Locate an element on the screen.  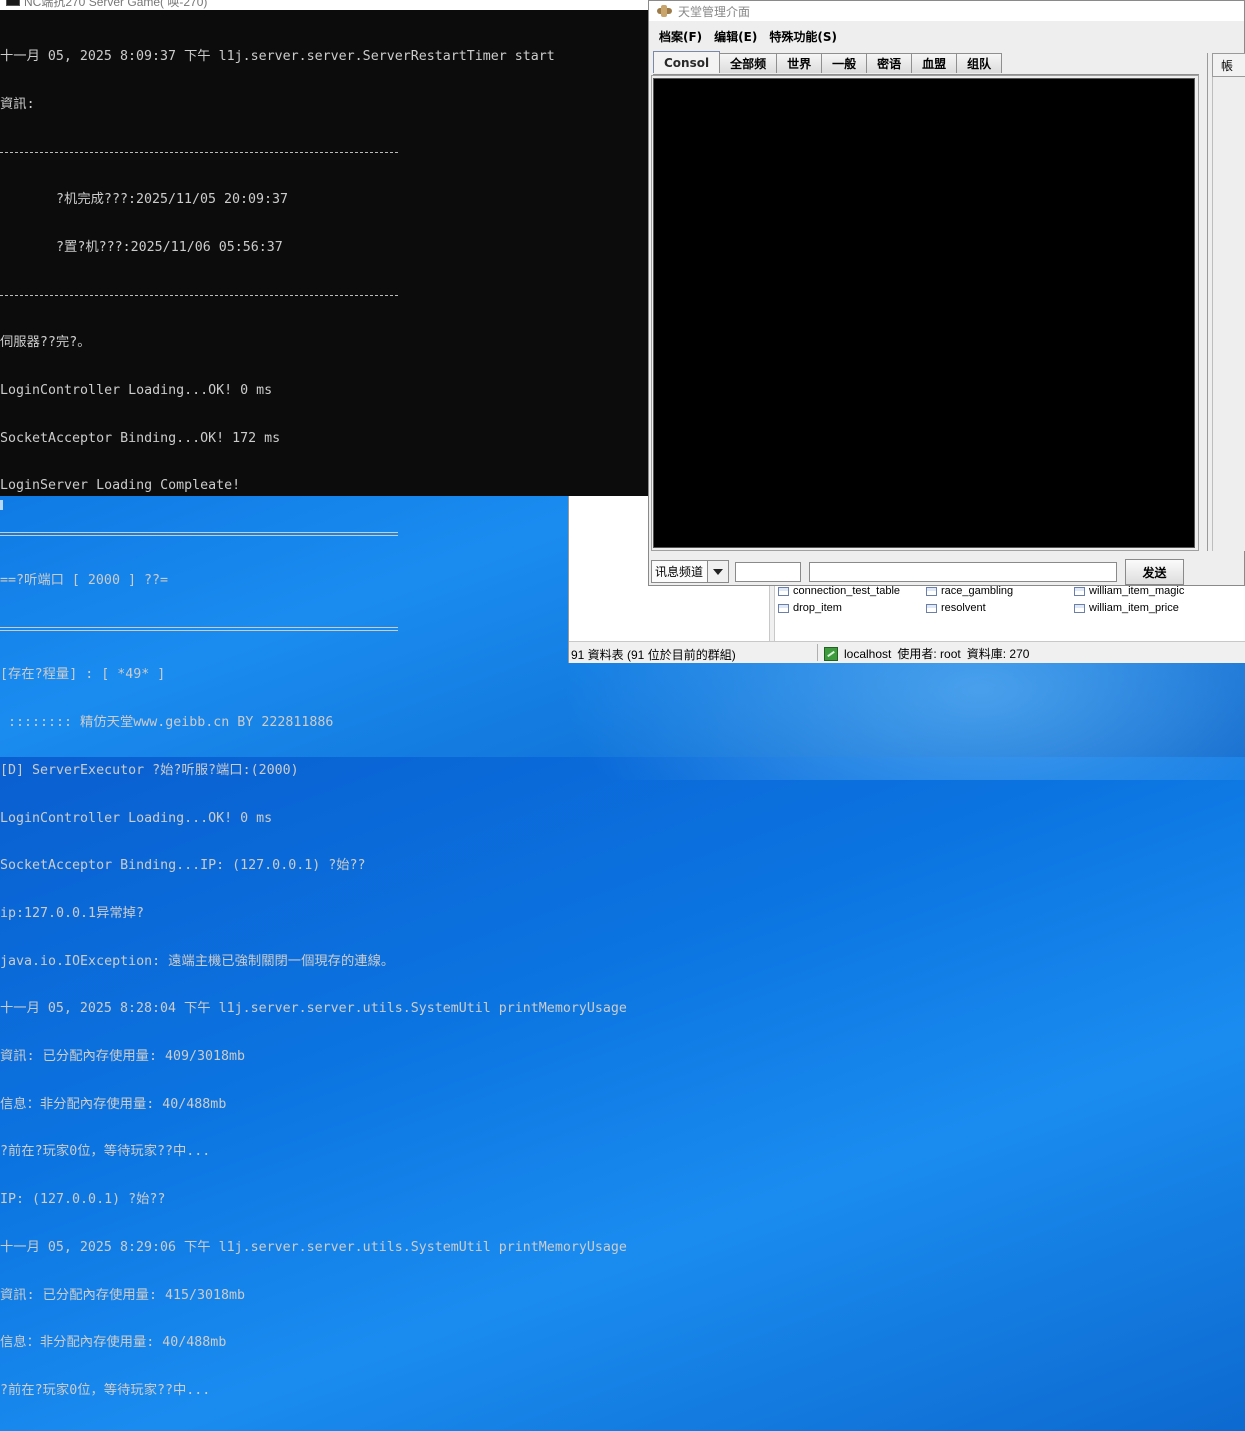
send-button: 发送 is located at coordinates (1154, 572).